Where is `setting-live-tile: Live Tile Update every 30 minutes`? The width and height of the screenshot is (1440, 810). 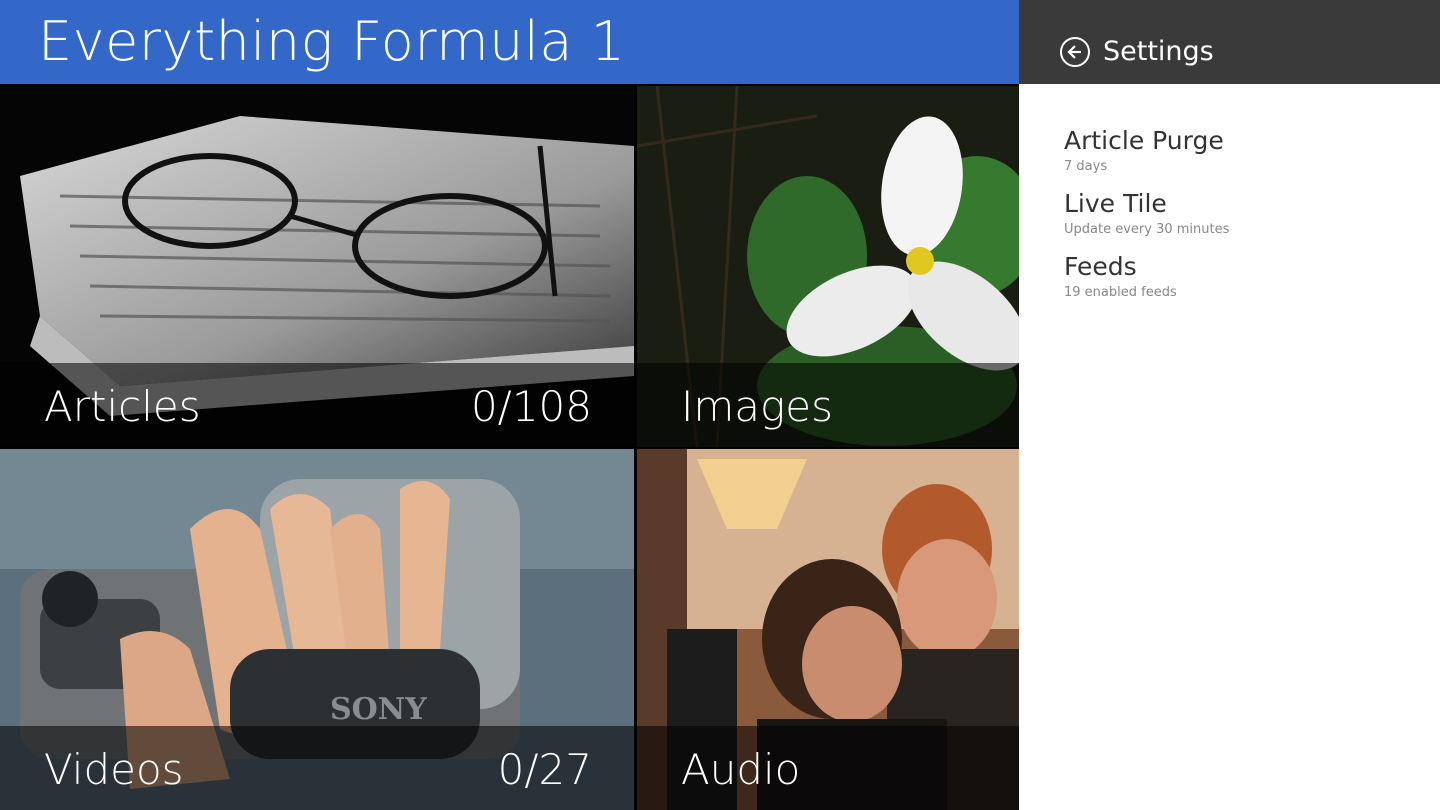
setting-live-tile: Live Tile Update every 30 minutes is located at coordinates (1146, 213).